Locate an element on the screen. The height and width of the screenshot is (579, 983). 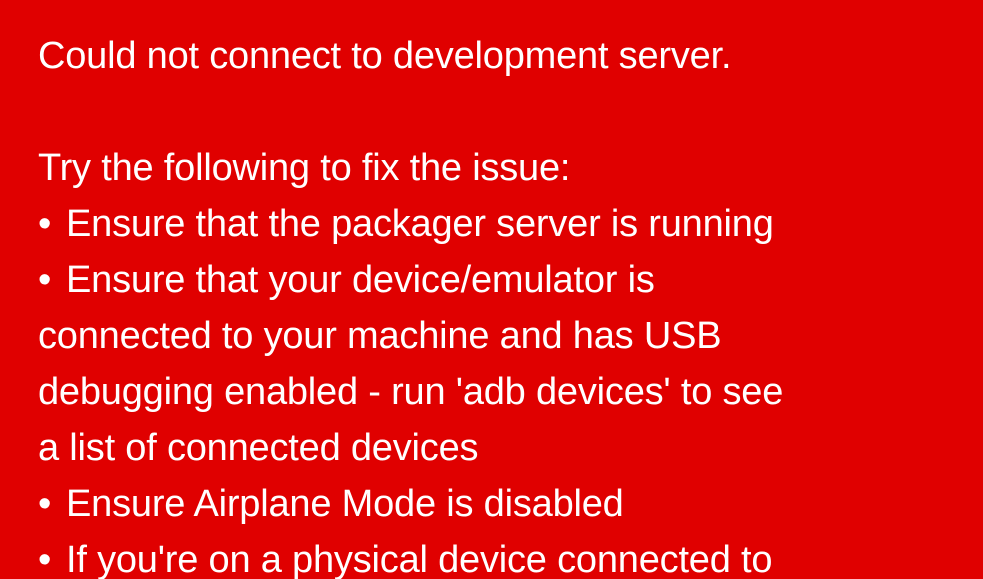
list-item: • Ensure Airplane Mode is disabled is located at coordinates (510, 504).